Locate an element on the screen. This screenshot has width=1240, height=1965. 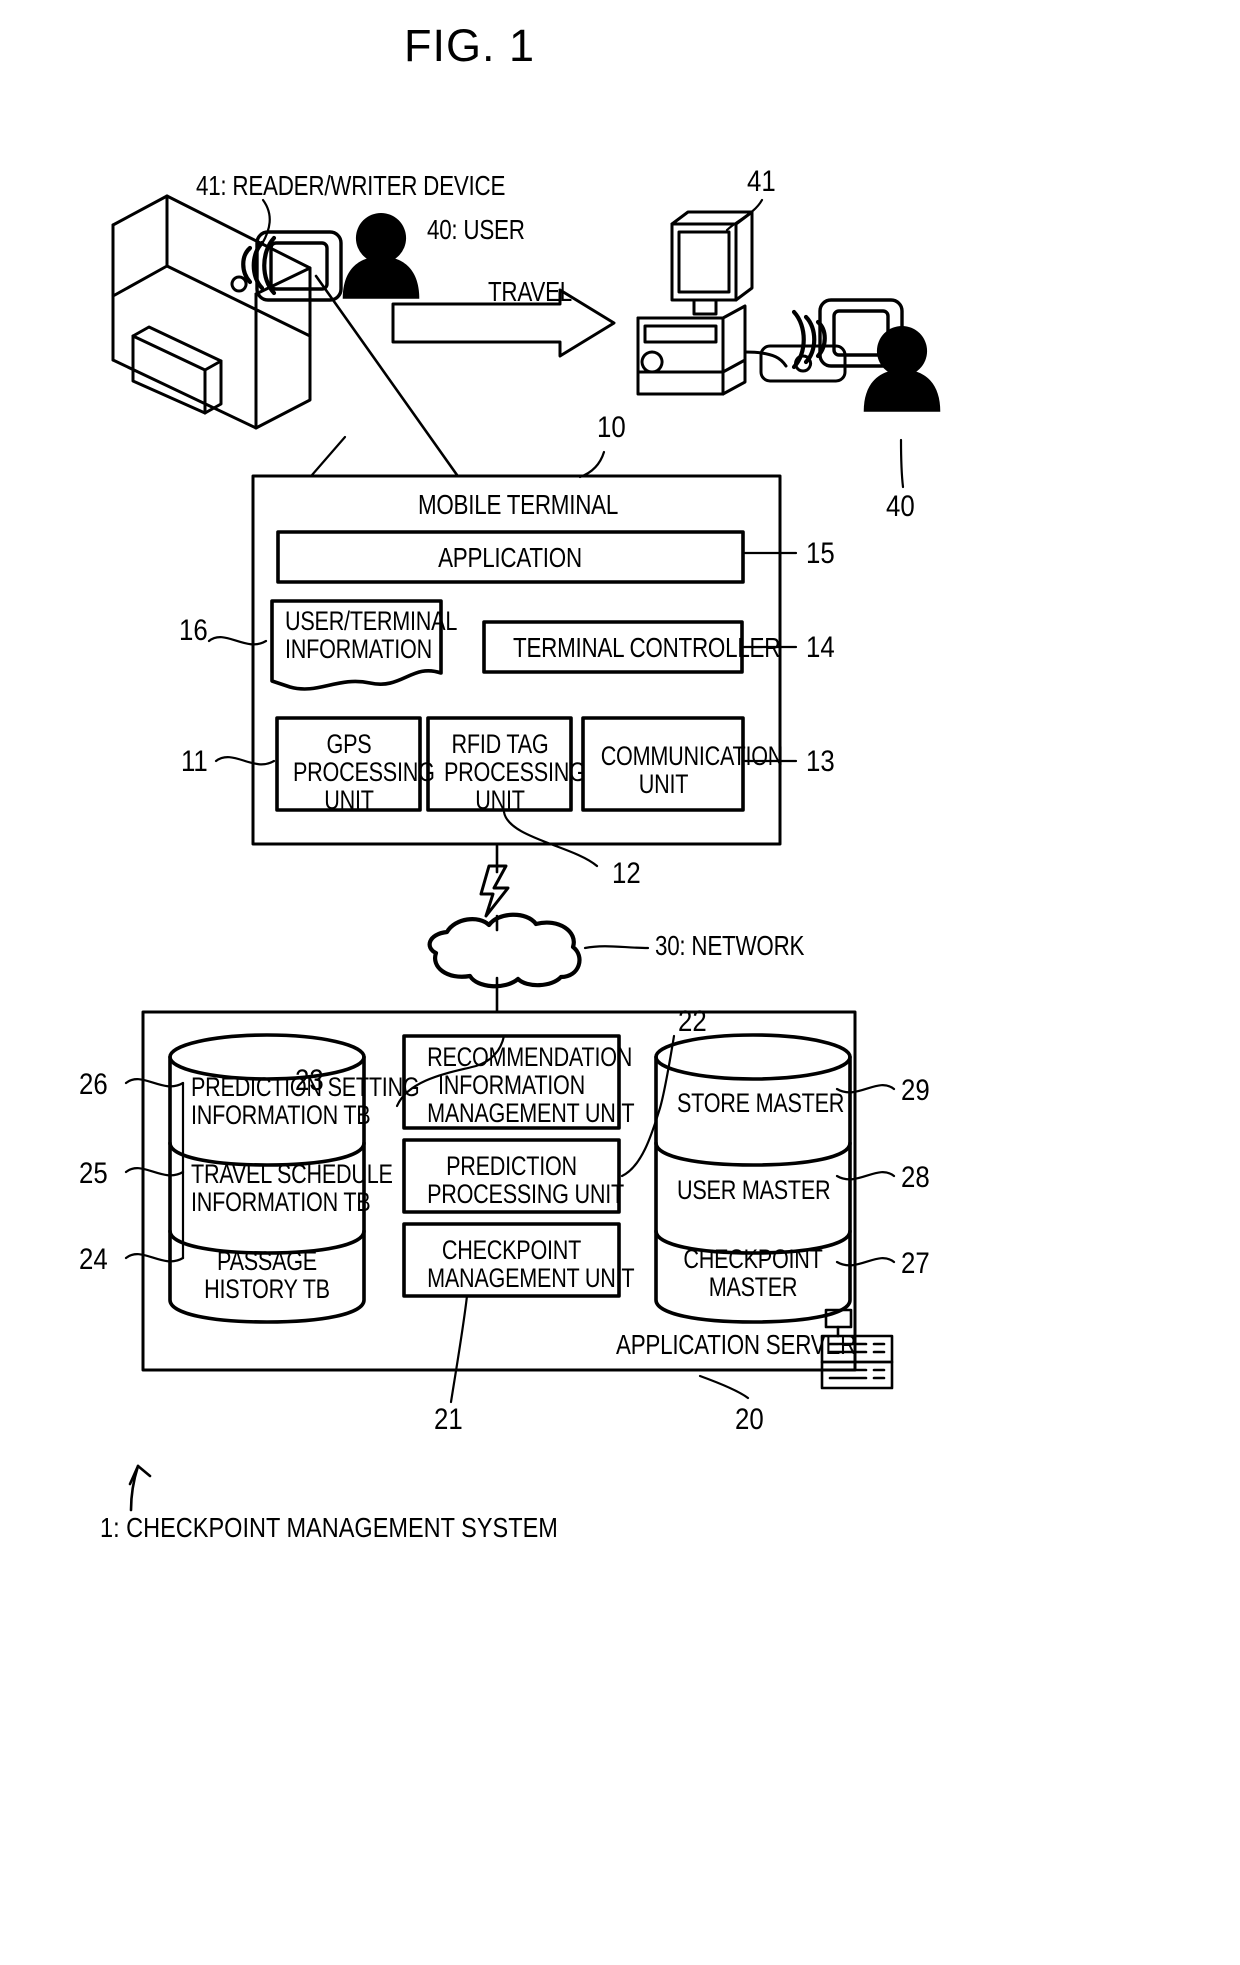
gps-processing-unit-ref: 11 is located at coordinates (194, 761).